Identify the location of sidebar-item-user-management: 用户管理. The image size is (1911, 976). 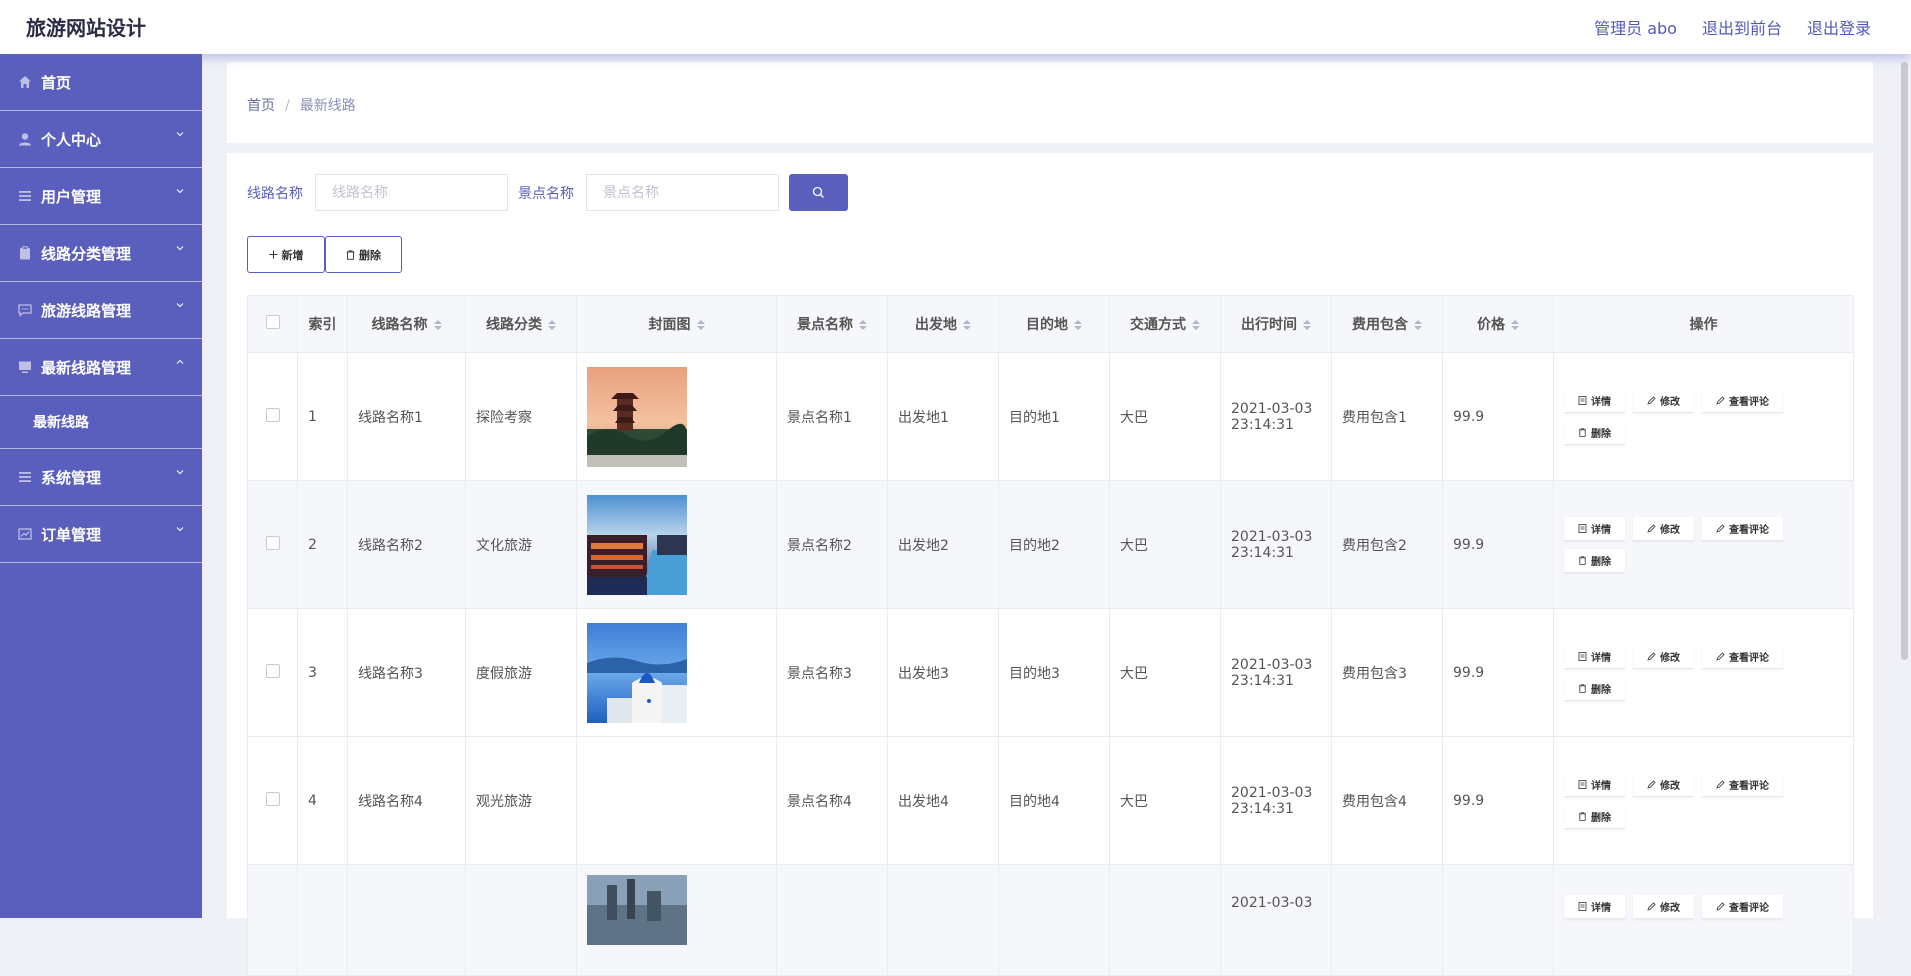
(101, 196).